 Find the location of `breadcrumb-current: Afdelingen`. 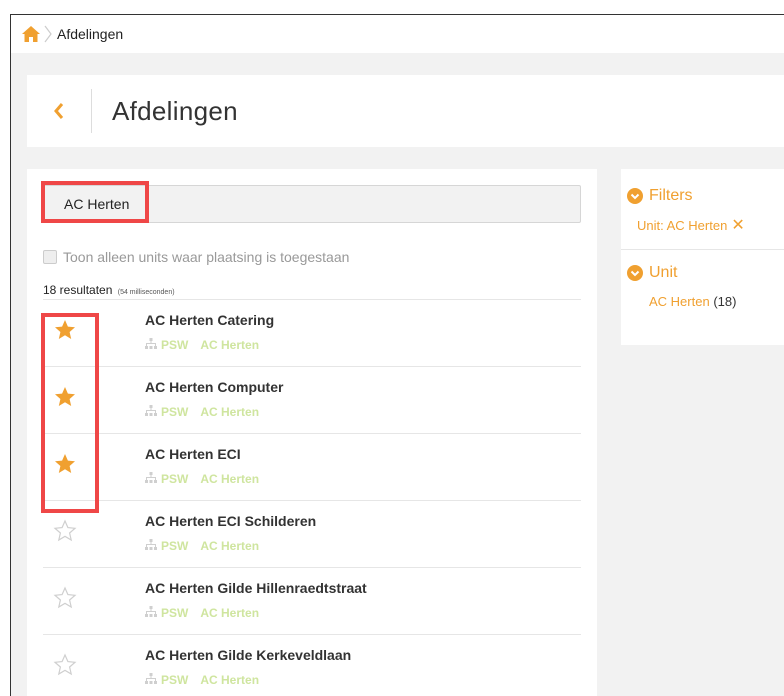

breadcrumb-current: Afdelingen is located at coordinates (90, 34).